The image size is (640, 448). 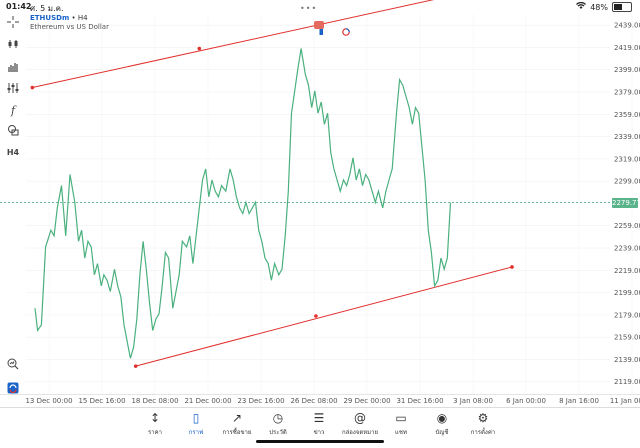 I want to click on y-tick-label: 2179.00, so click(x=627, y=315).